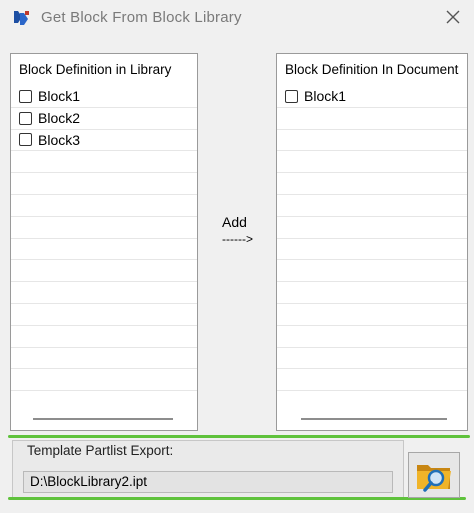 The image size is (474, 513). What do you see at coordinates (291, 96) in the screenshot?
I see `document-panel-item-checkbox` at bounding box center [291, 96].